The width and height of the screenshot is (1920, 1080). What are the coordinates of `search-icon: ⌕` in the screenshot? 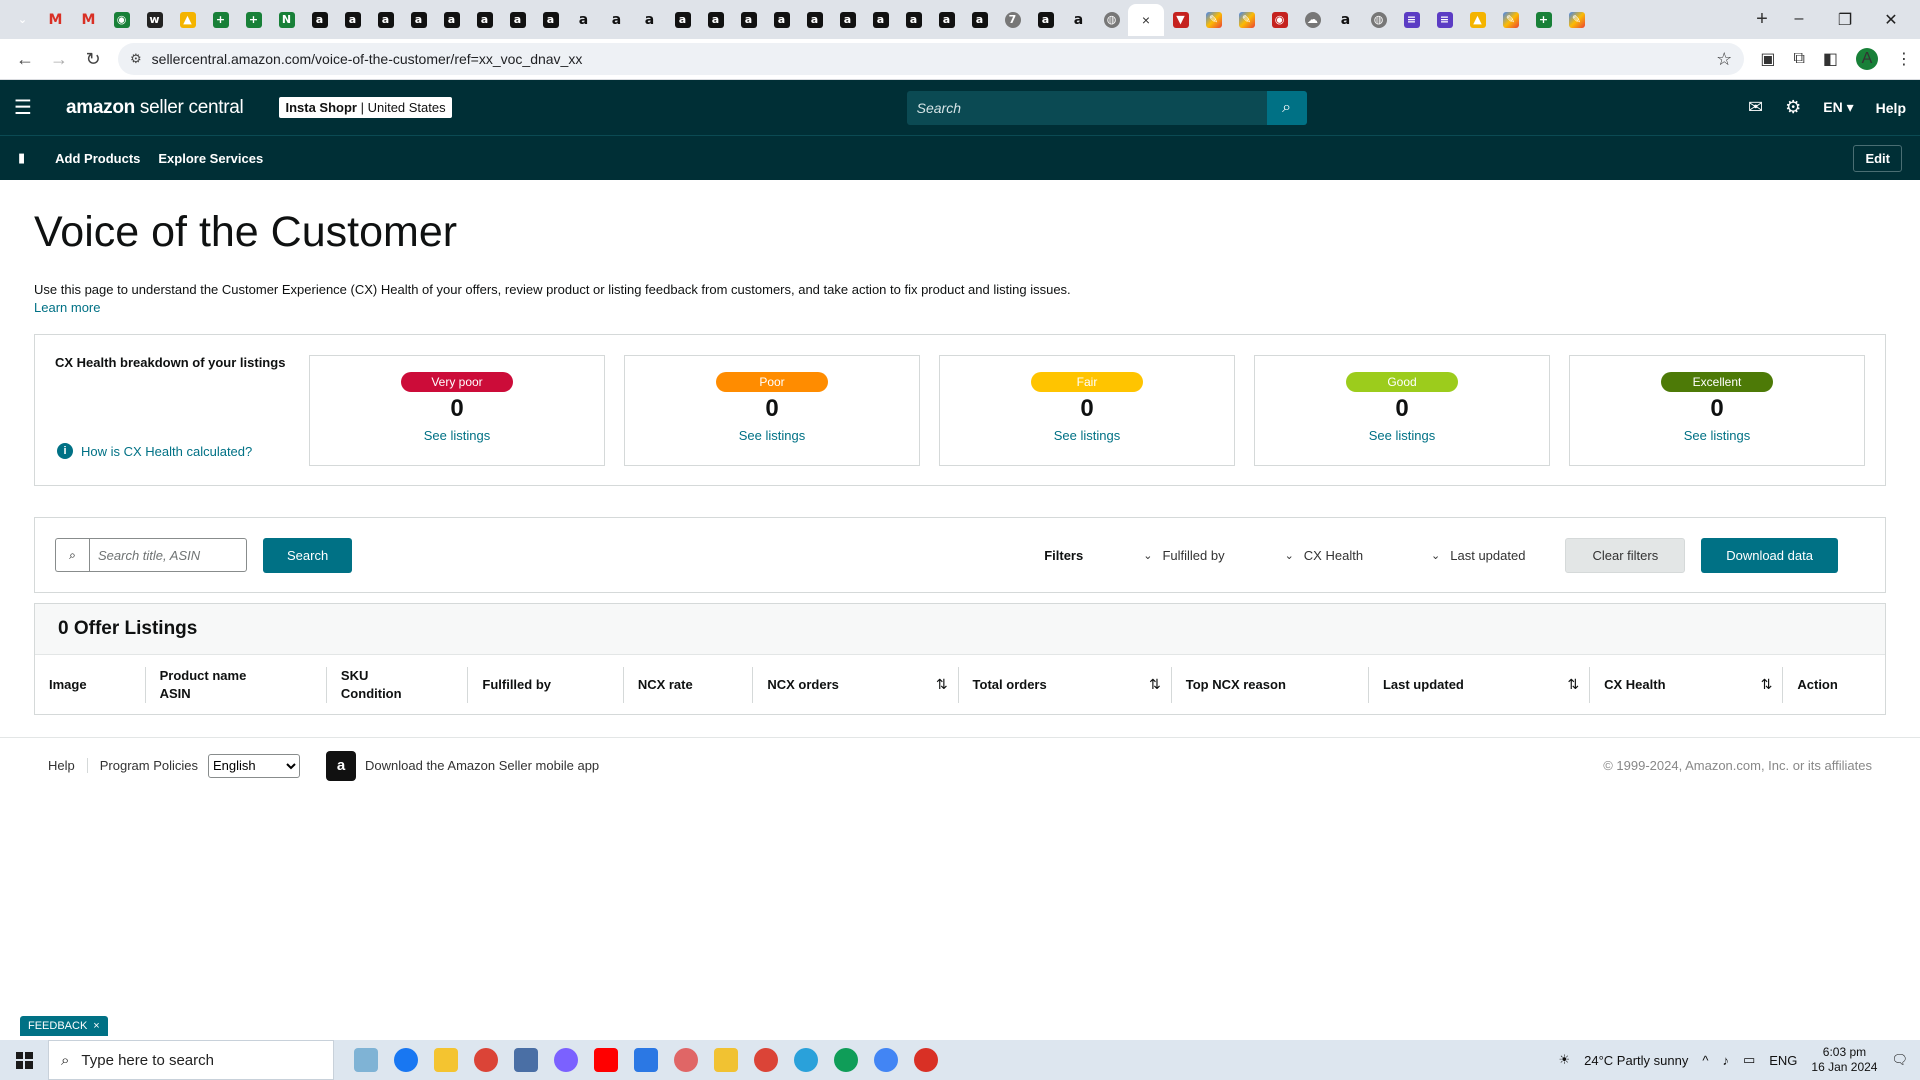 It's located at (1286, 107).